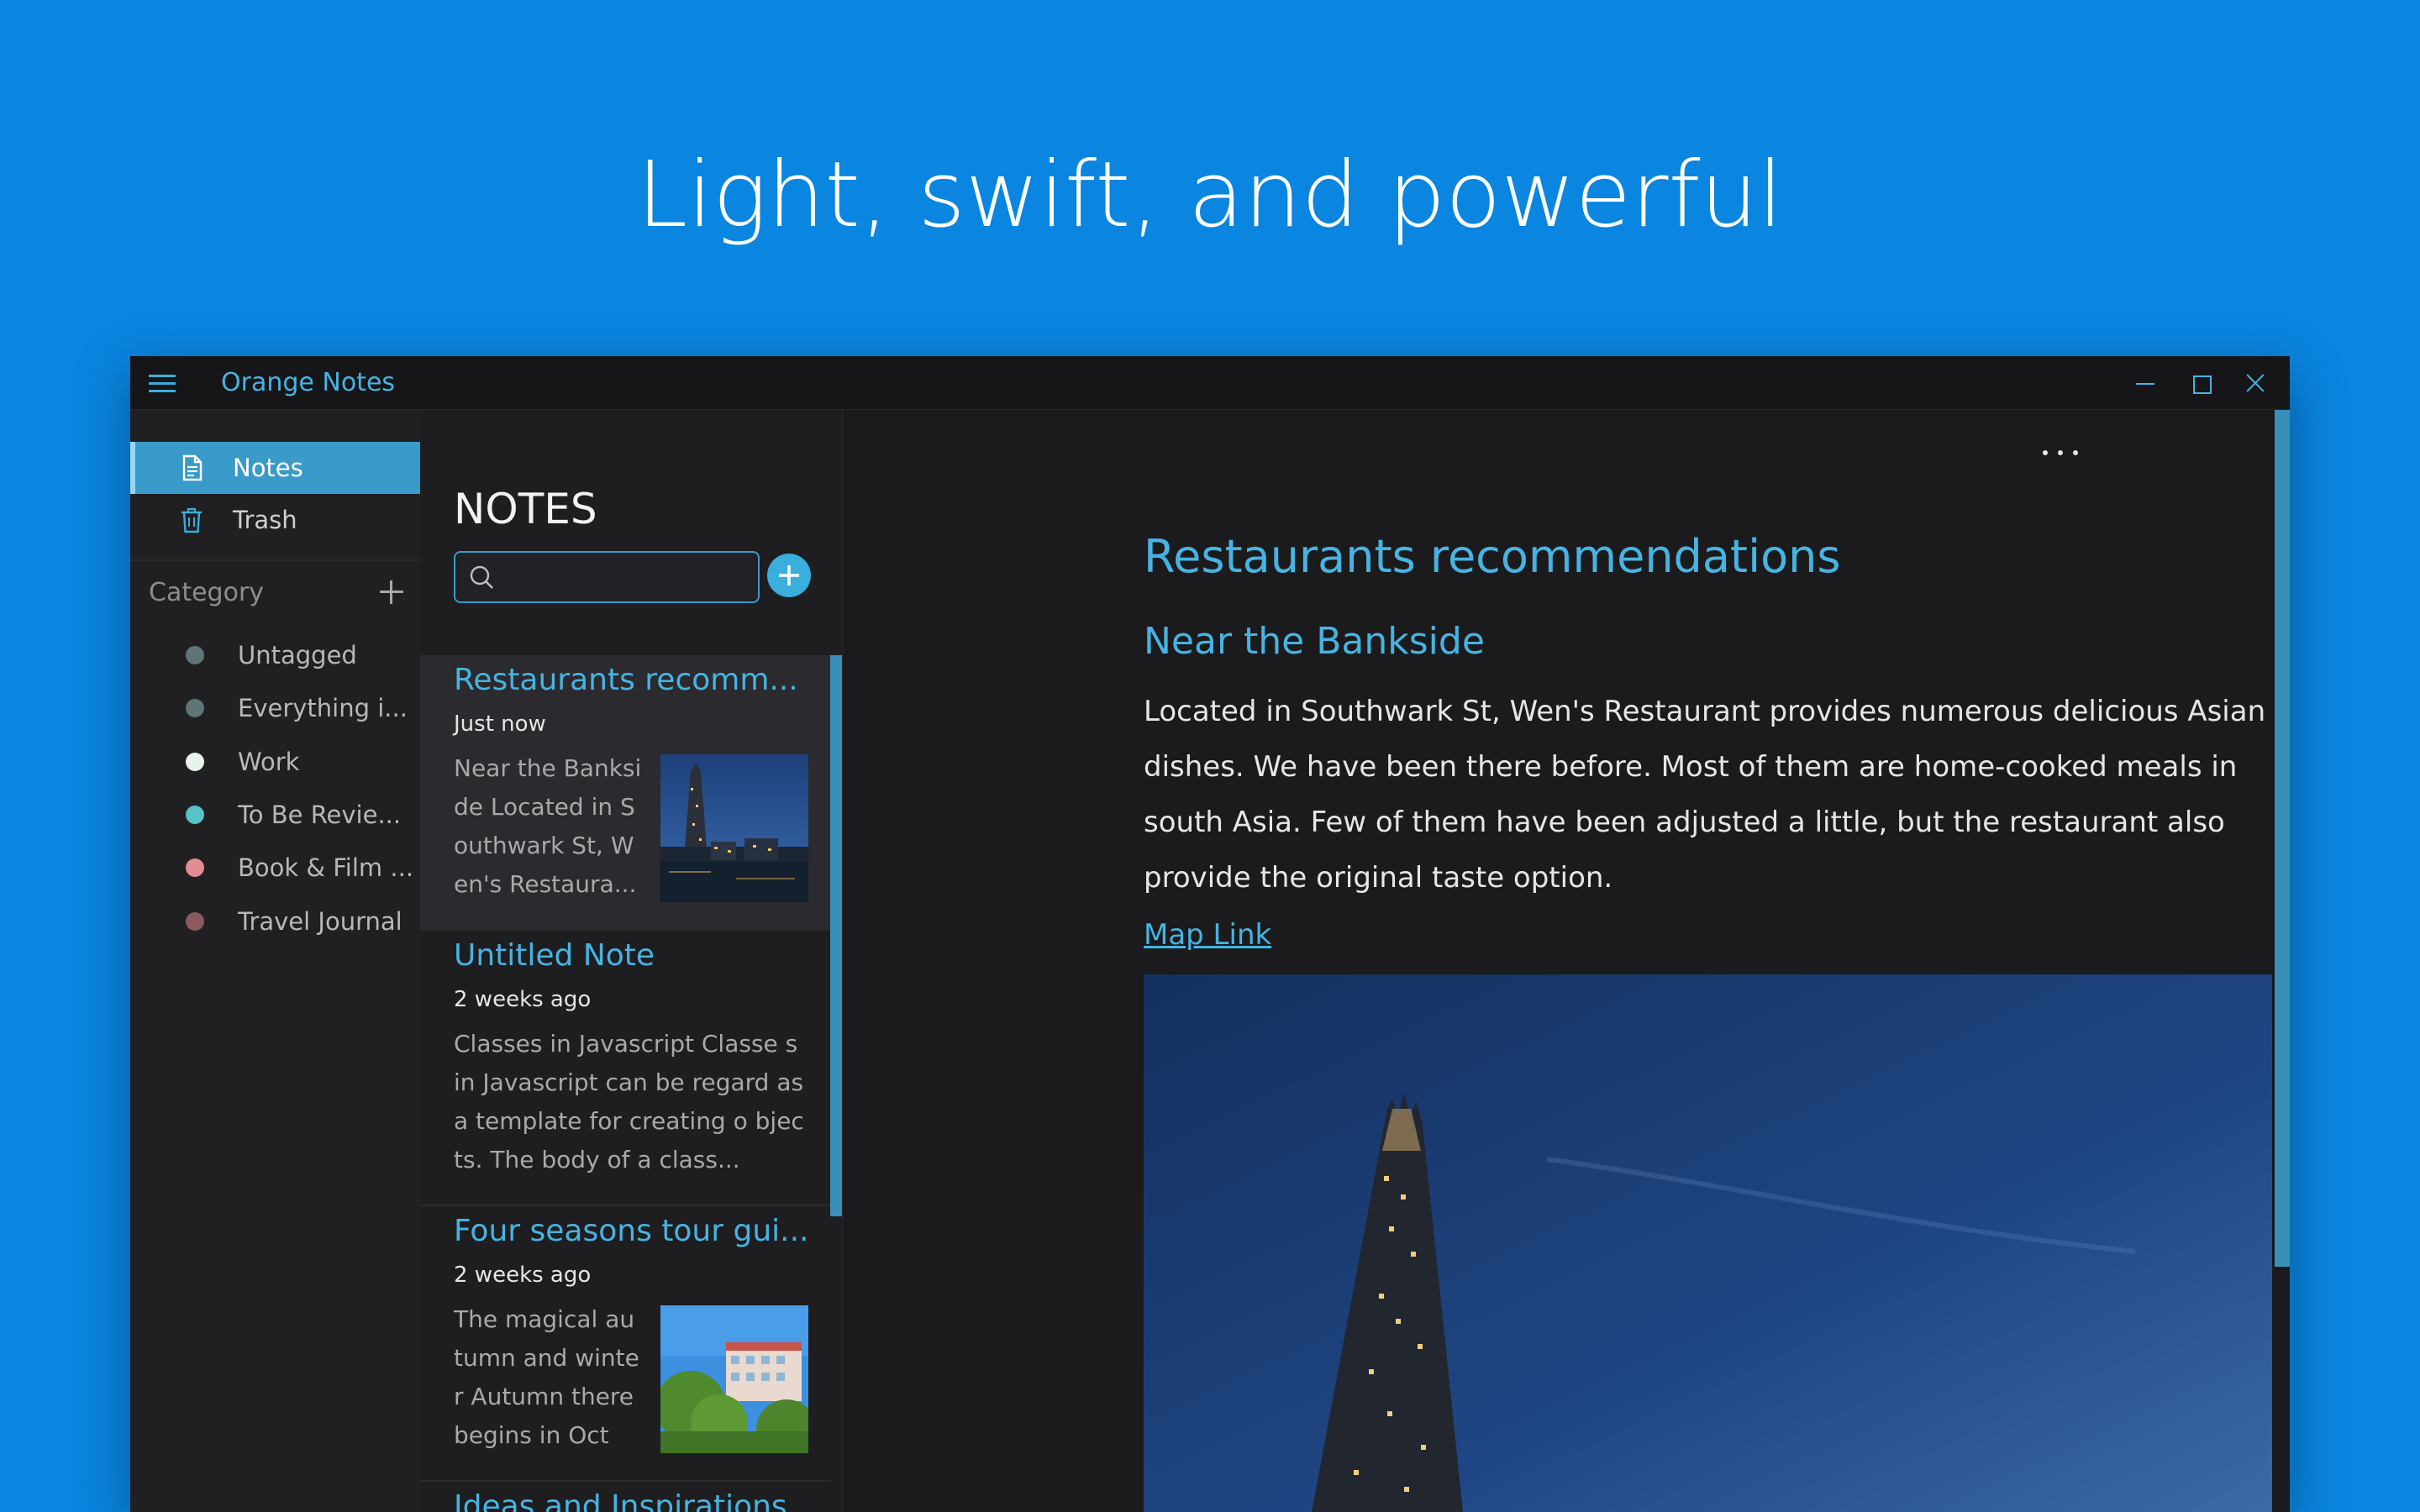 This screenshot has width=2420, height=1512. I want to click on sidebar-item-label: Notes, so click(268, 468).